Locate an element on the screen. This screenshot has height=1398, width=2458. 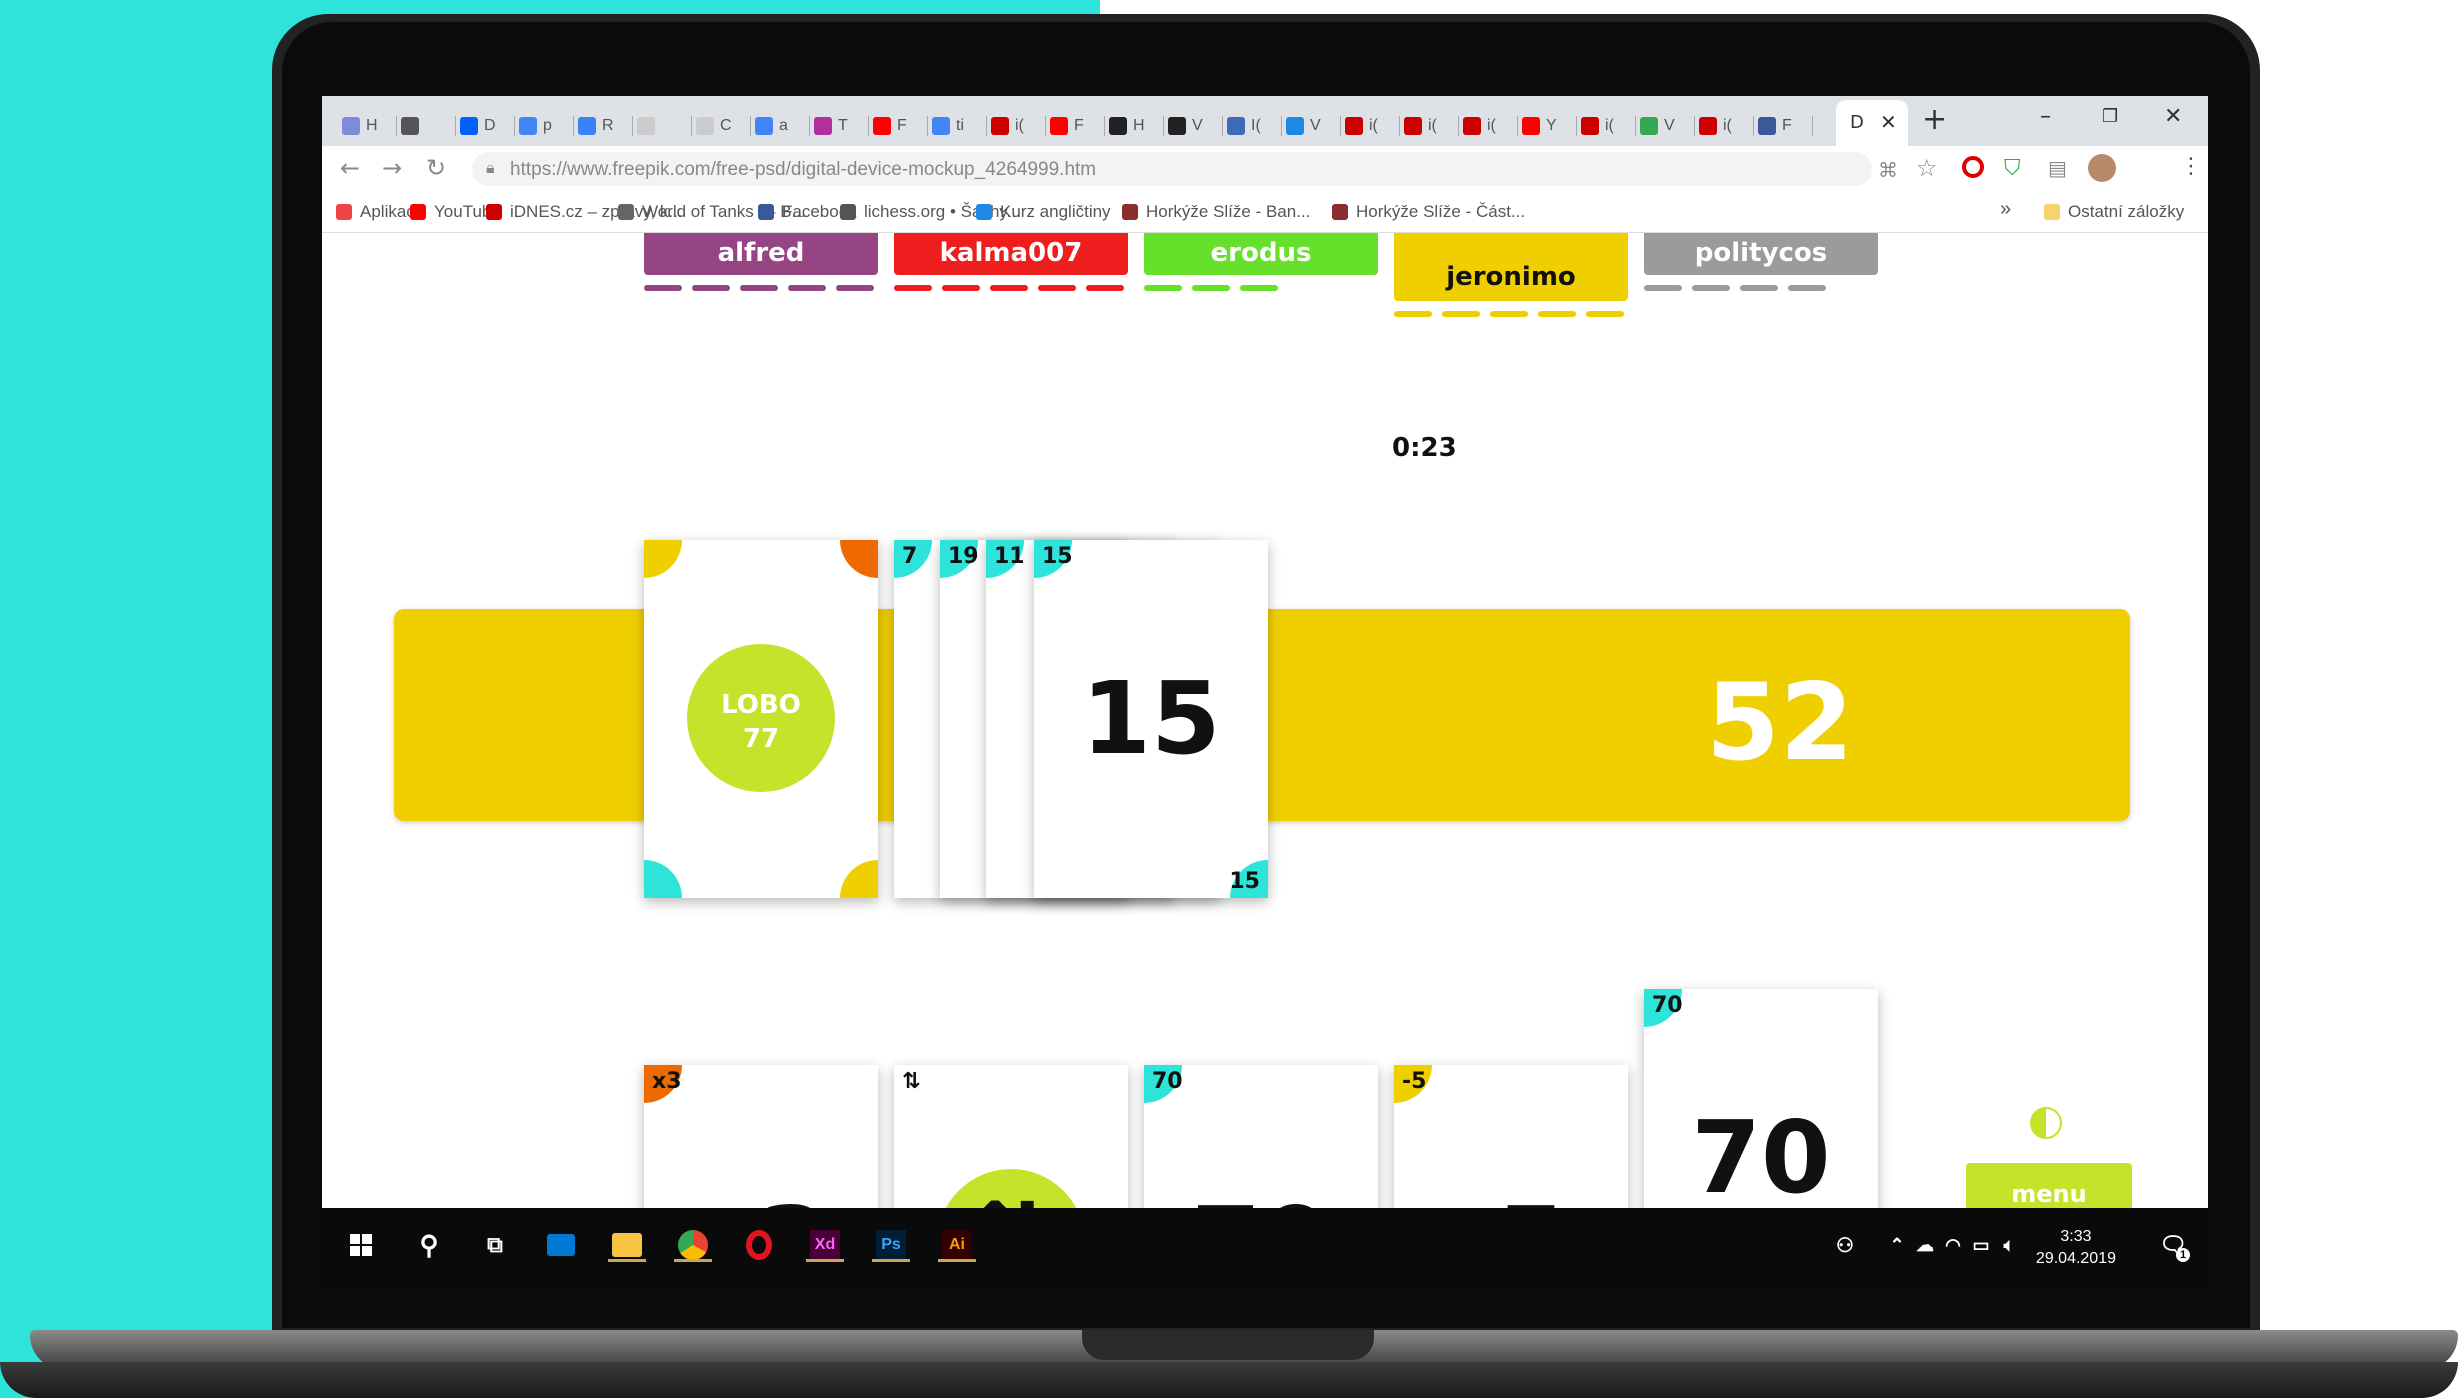
close-window-icon: ✕ is located at coordinates (2173, 116).